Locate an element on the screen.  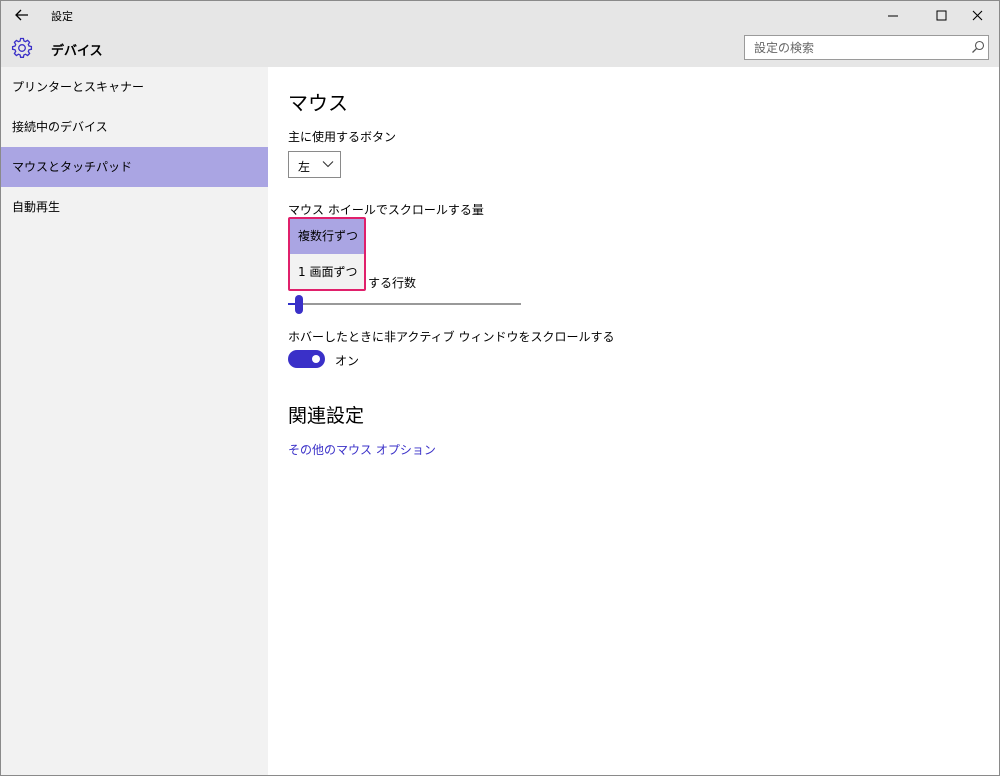
minimize-button is located at coordinates (893, 15).